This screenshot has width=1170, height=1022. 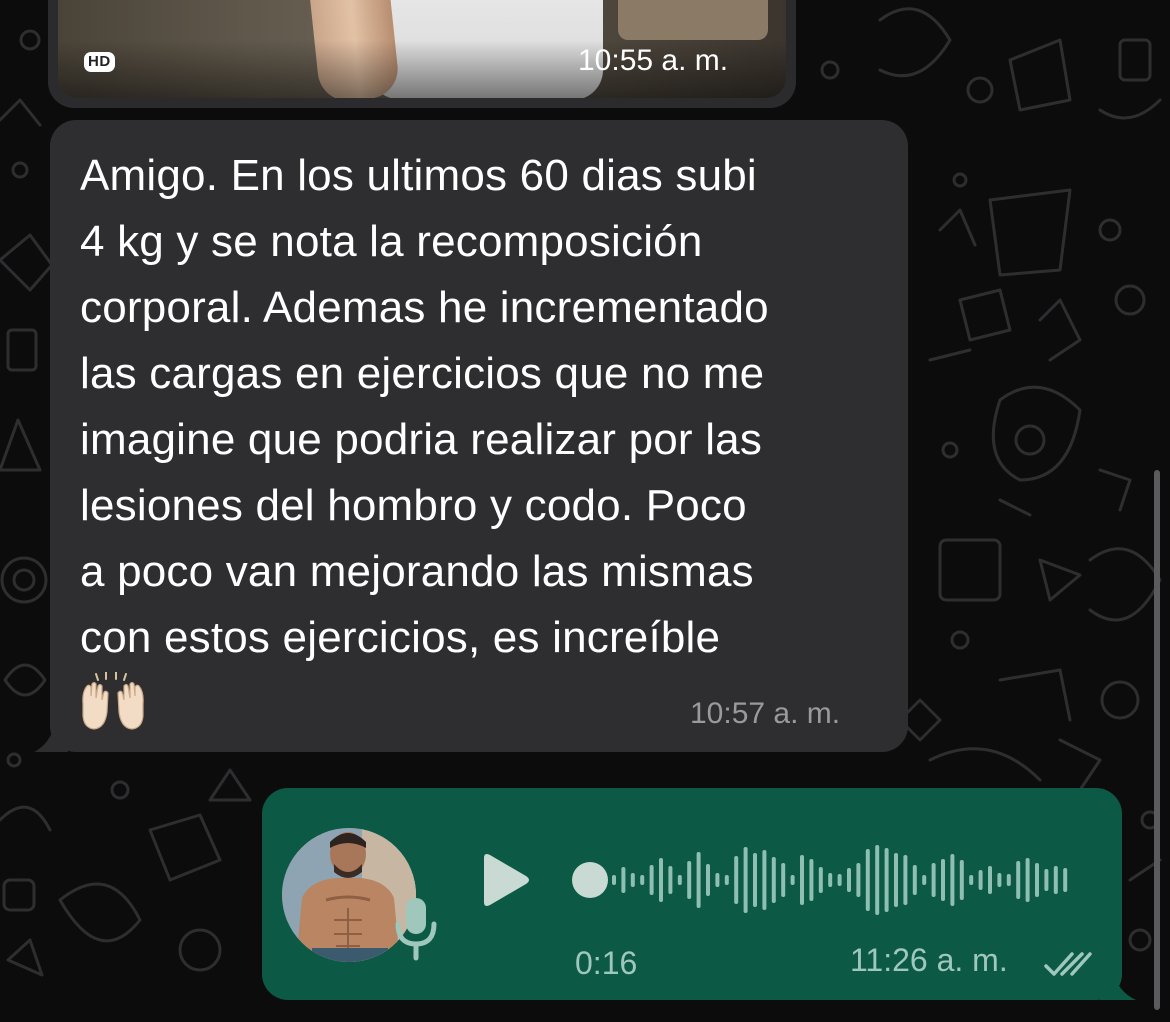 What do you see at coordinates (765, 713) in the screenshot?
I see `text-message-time: 10:57 a. m.` at bounding box center [765, 713].